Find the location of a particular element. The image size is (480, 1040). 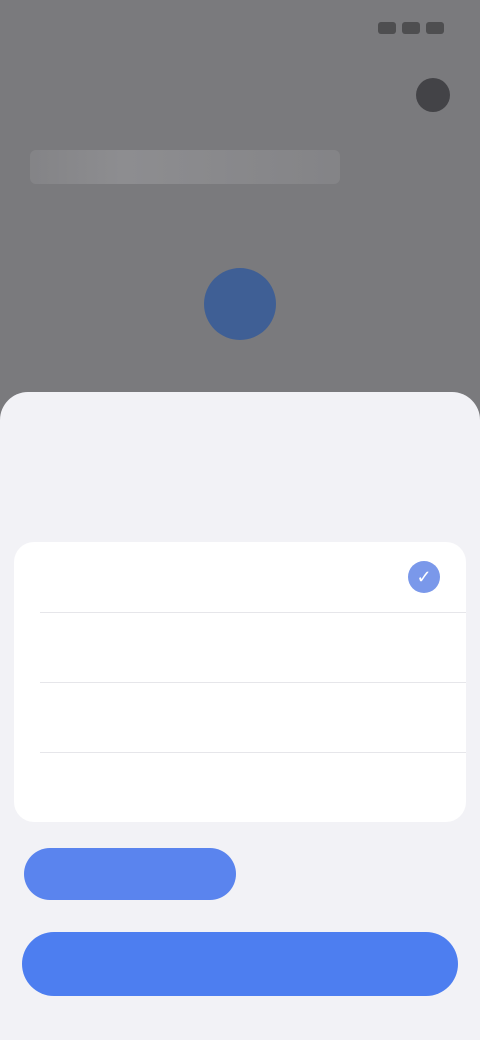

signal-icon is located at coordinates (387, 28).